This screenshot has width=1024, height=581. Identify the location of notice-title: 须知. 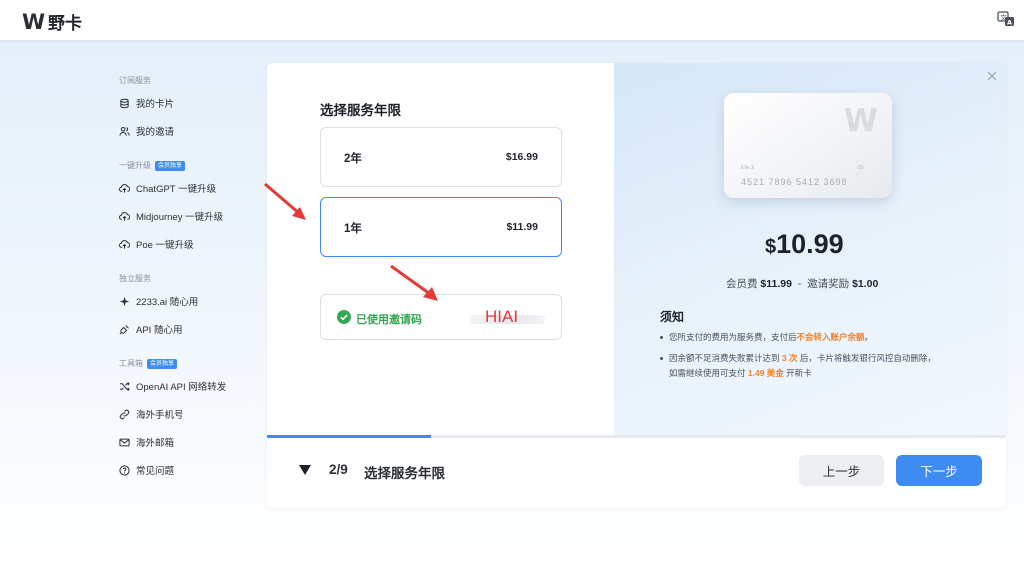
(672, 317).